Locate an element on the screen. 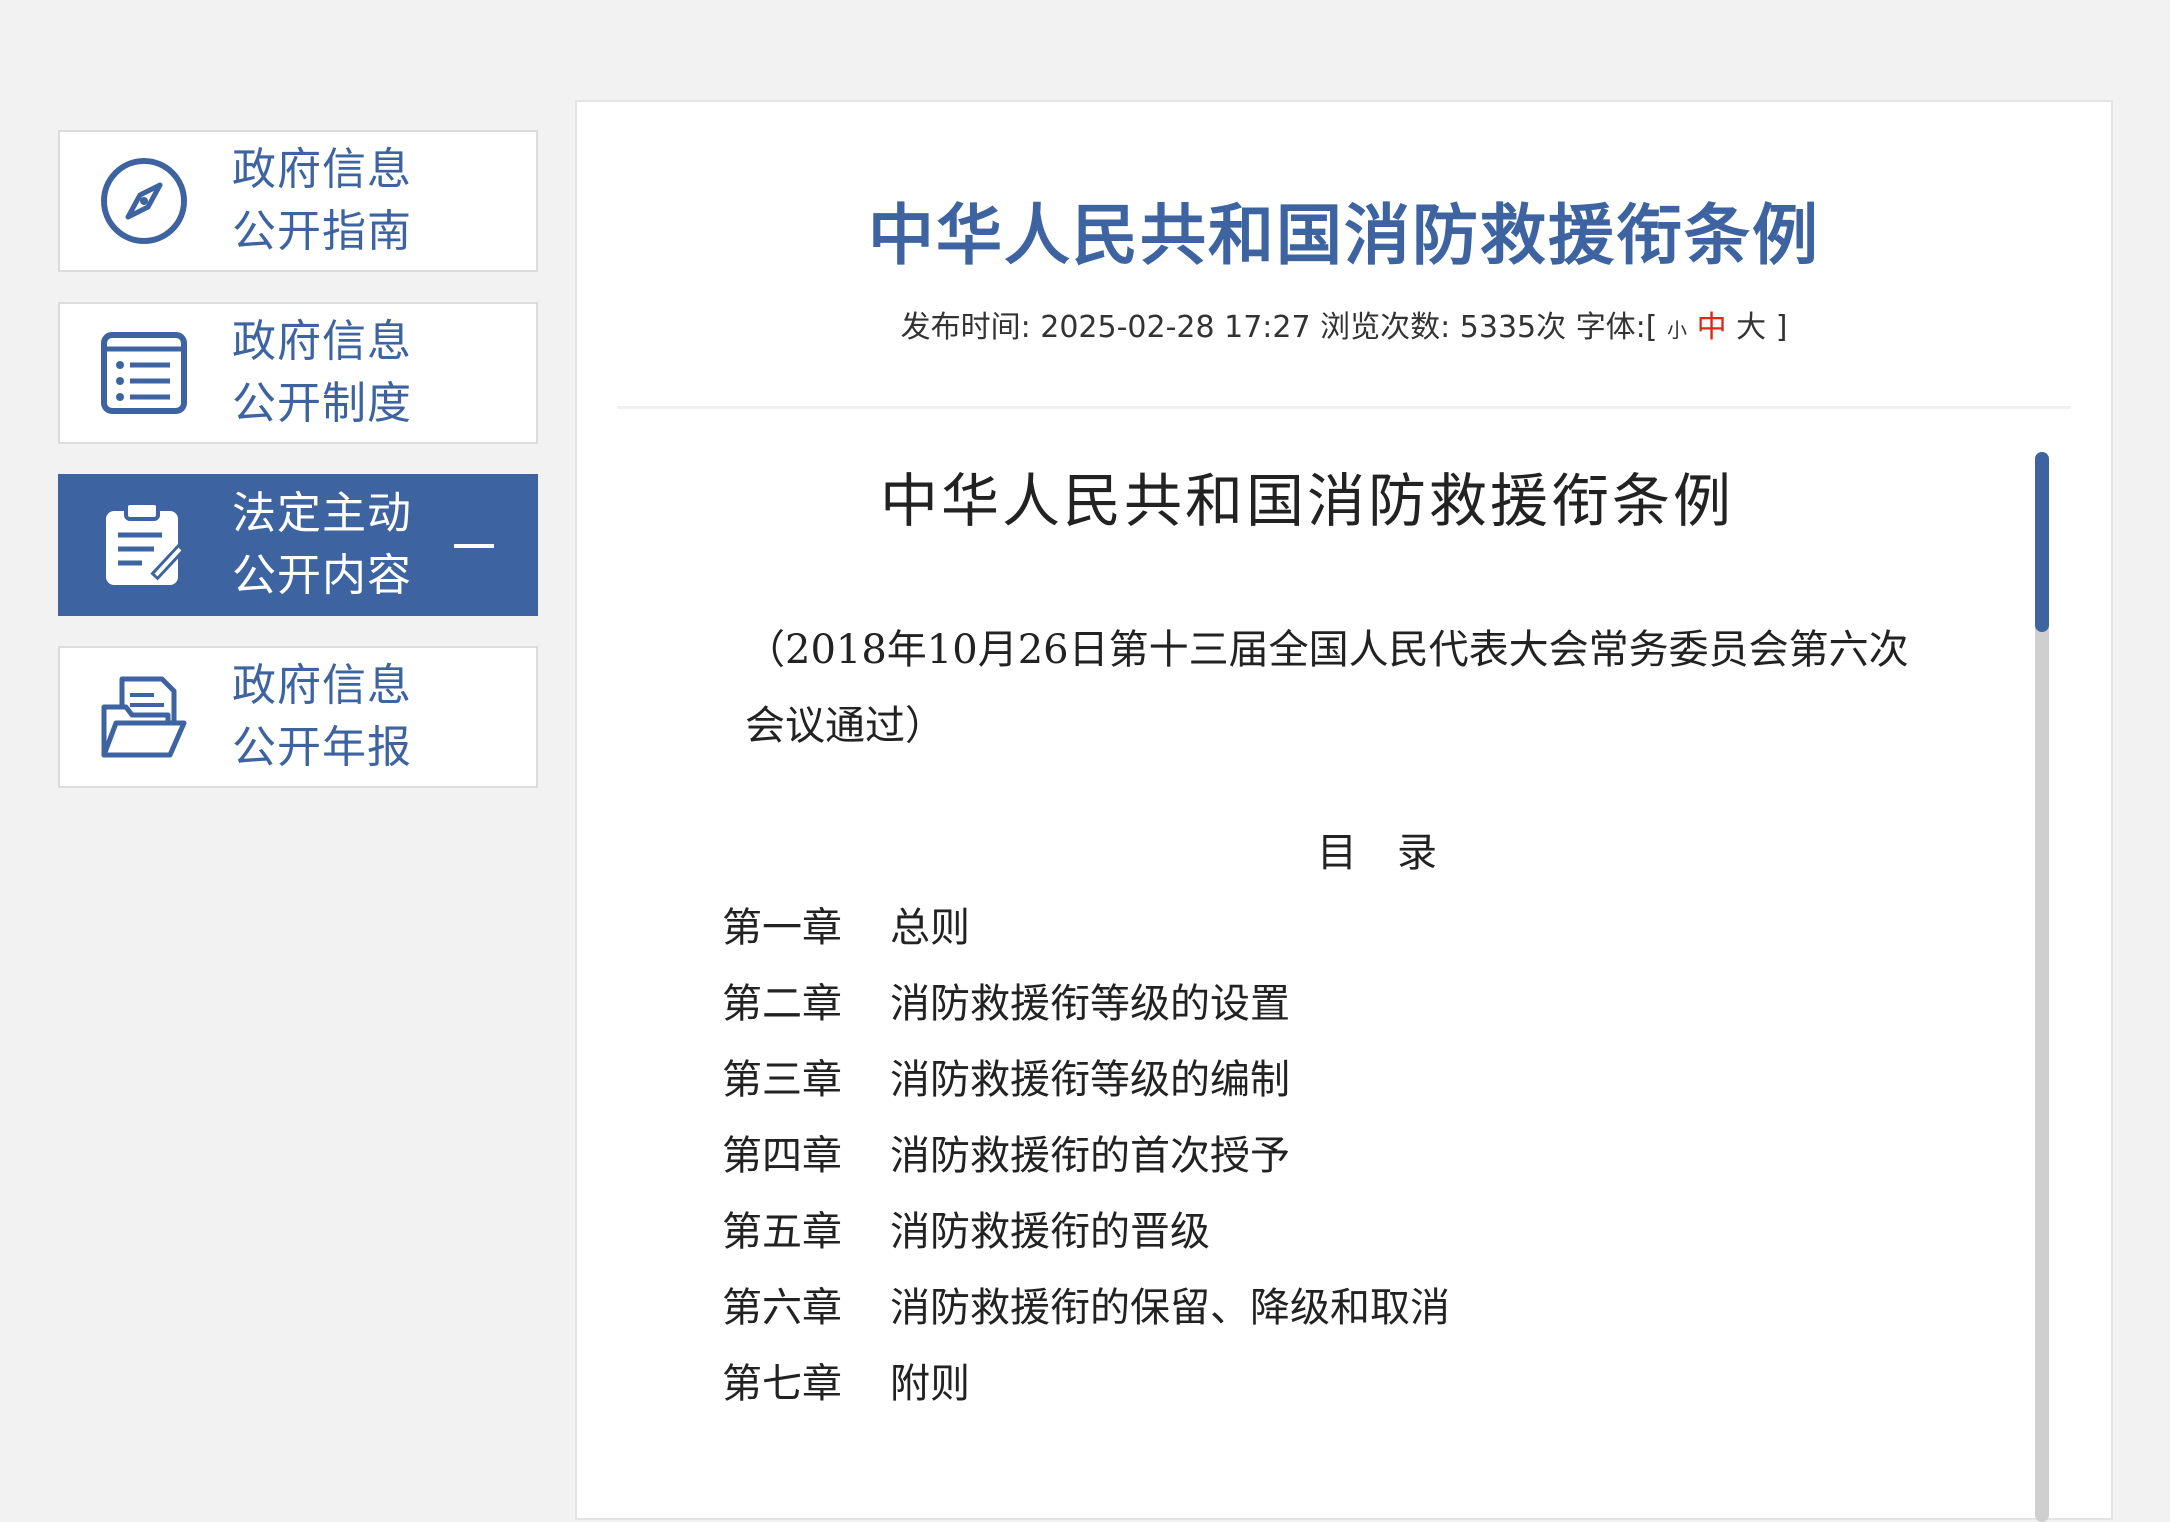  font-size-label: 字体:[ is located at coordinates (1616, 327).